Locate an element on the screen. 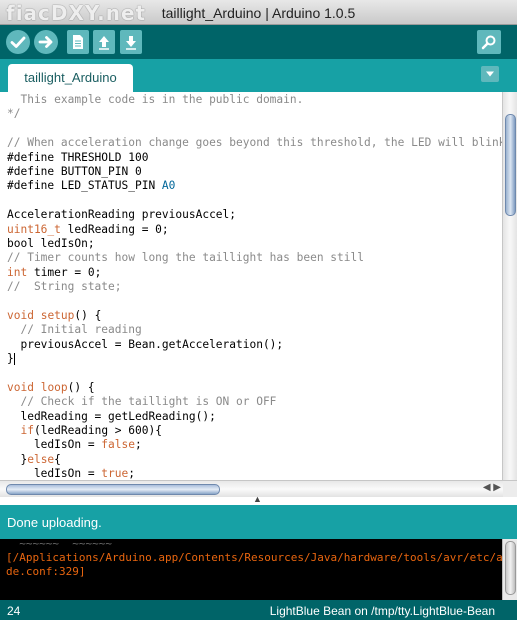  code-line: uint16_t ledReading = 0; is located at coordinates (259, 230).